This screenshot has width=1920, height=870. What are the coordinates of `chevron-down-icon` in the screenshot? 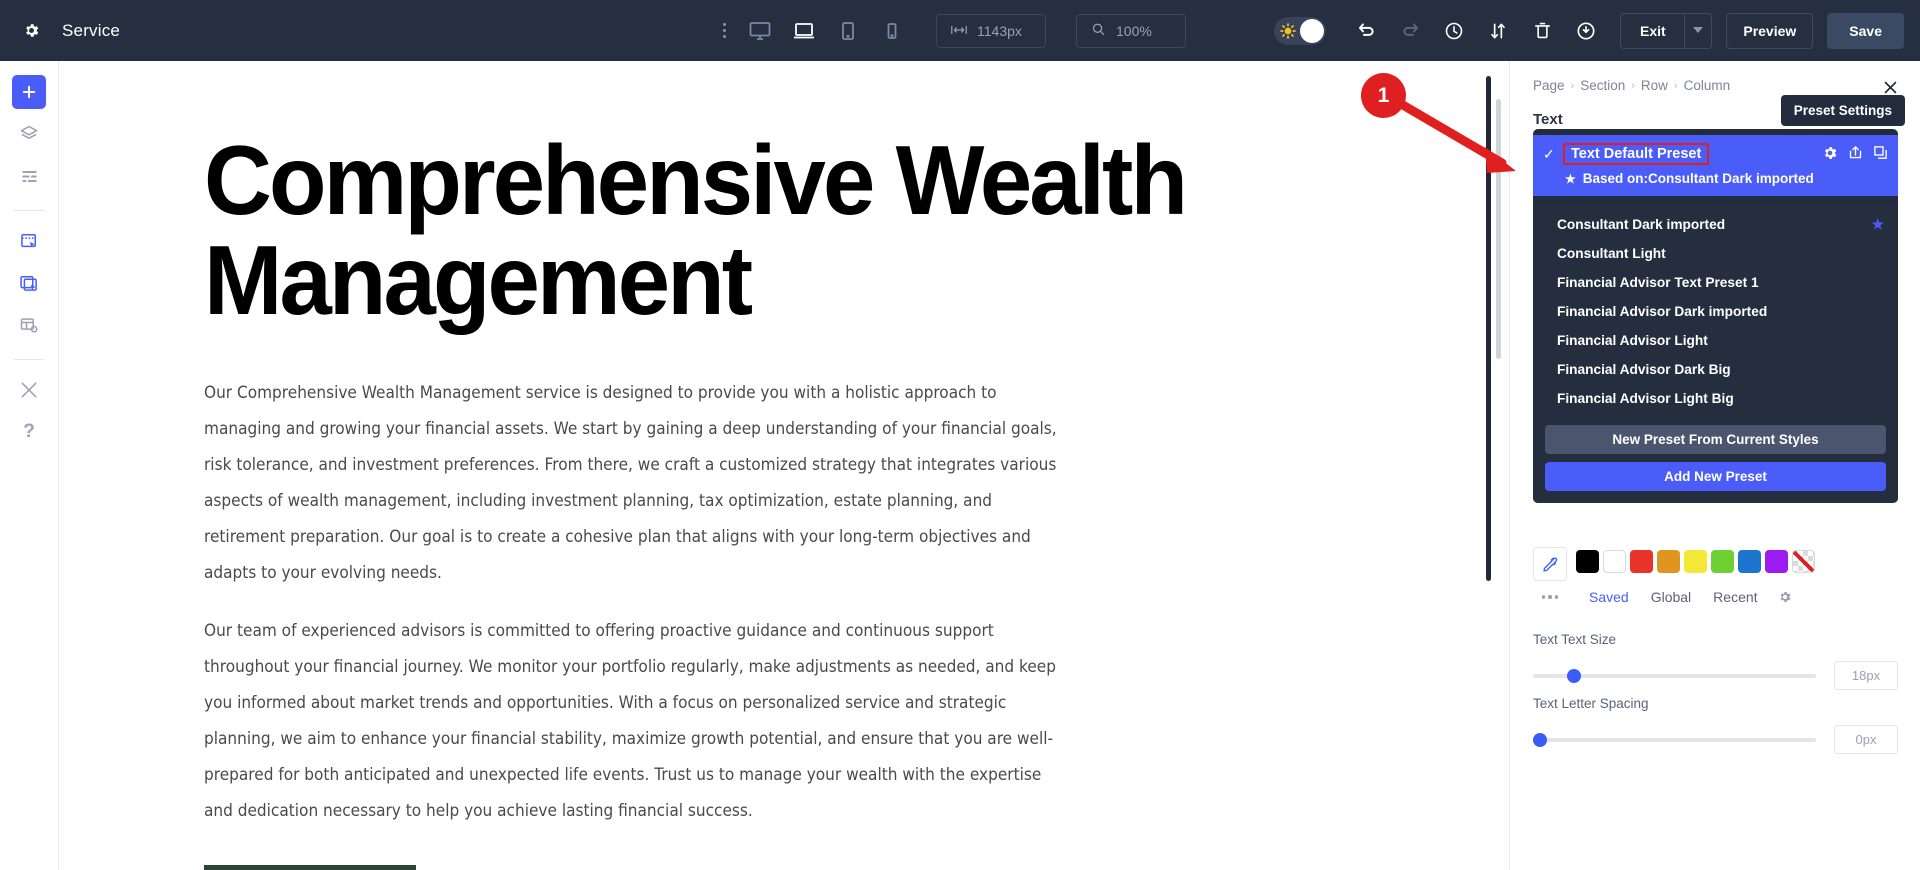 It's located at (1698, 30).